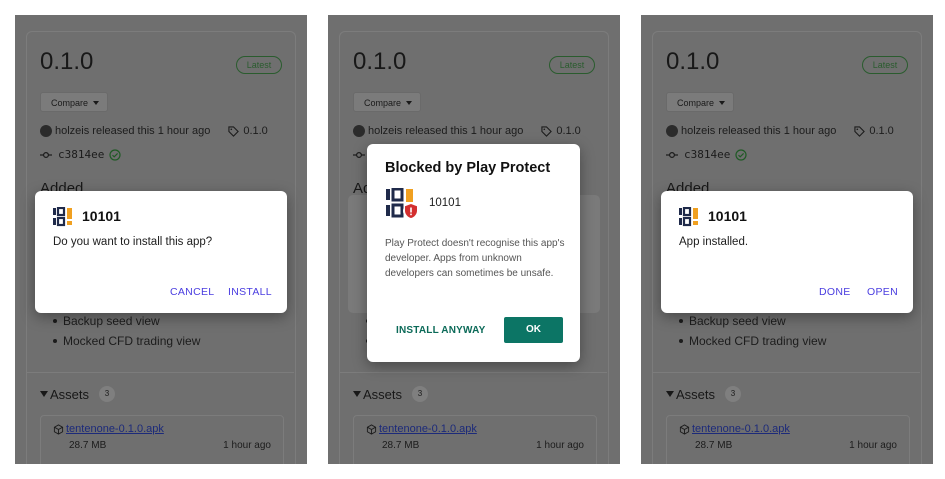 This screenshot has height=479, width=945. I want to click on dialog-title: Blocked by Play Protect, so click(468, 168).